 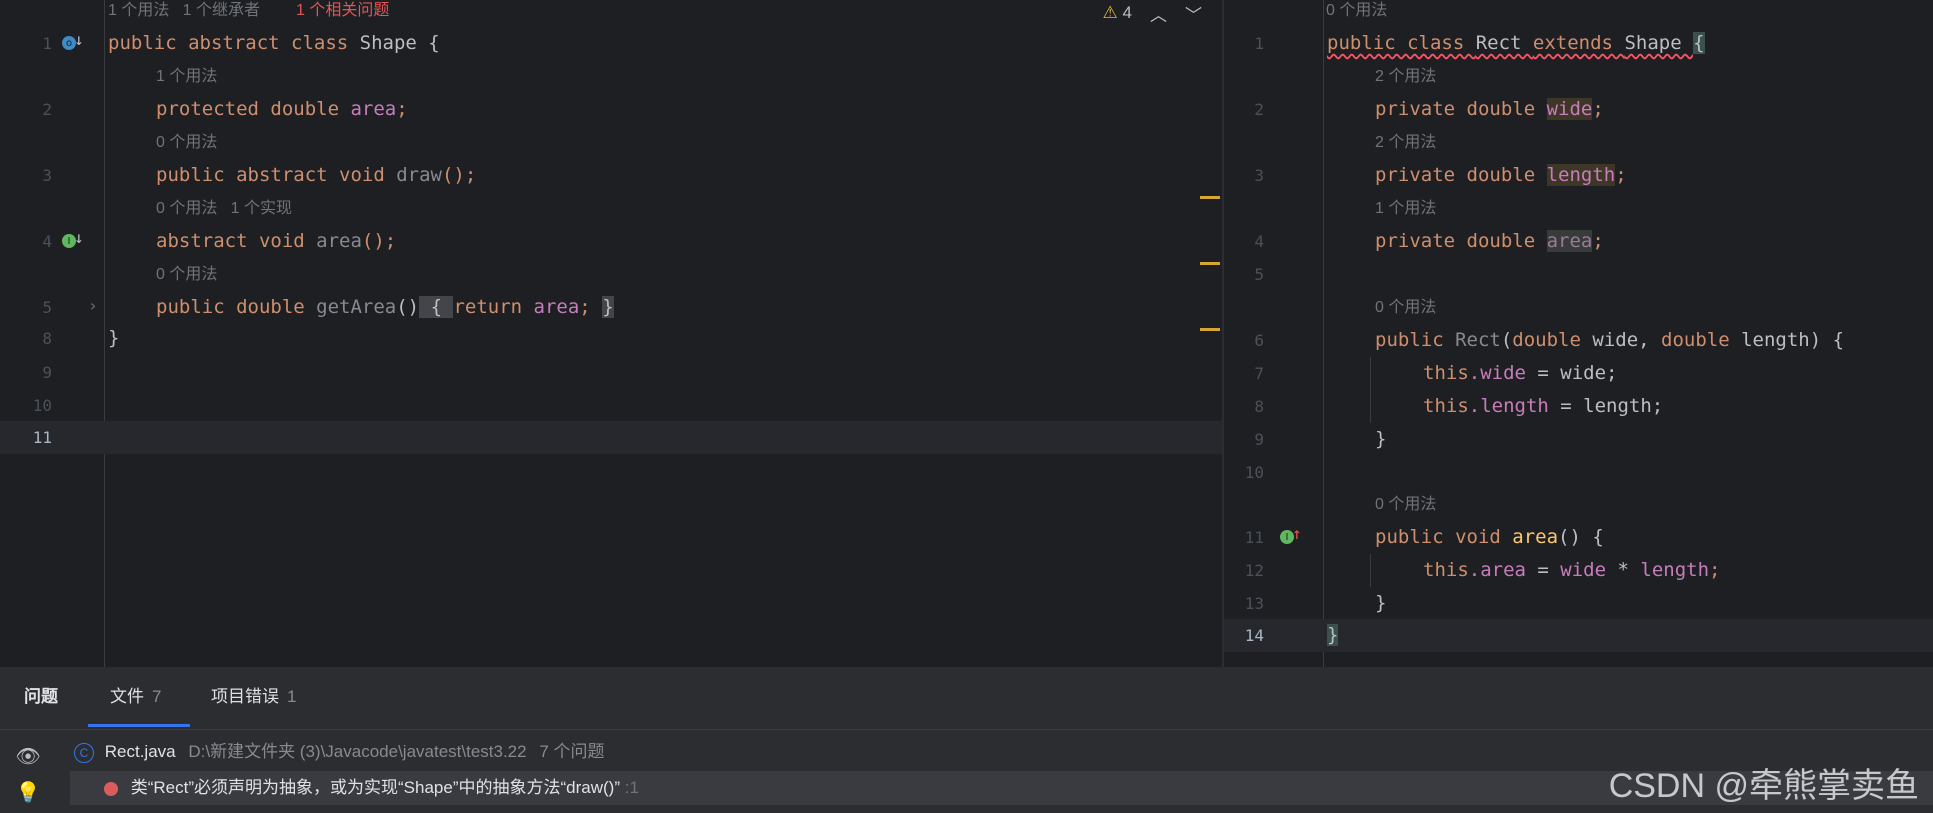 I want to click on problem-count: 7 个问题, so click(x=572, y=751).